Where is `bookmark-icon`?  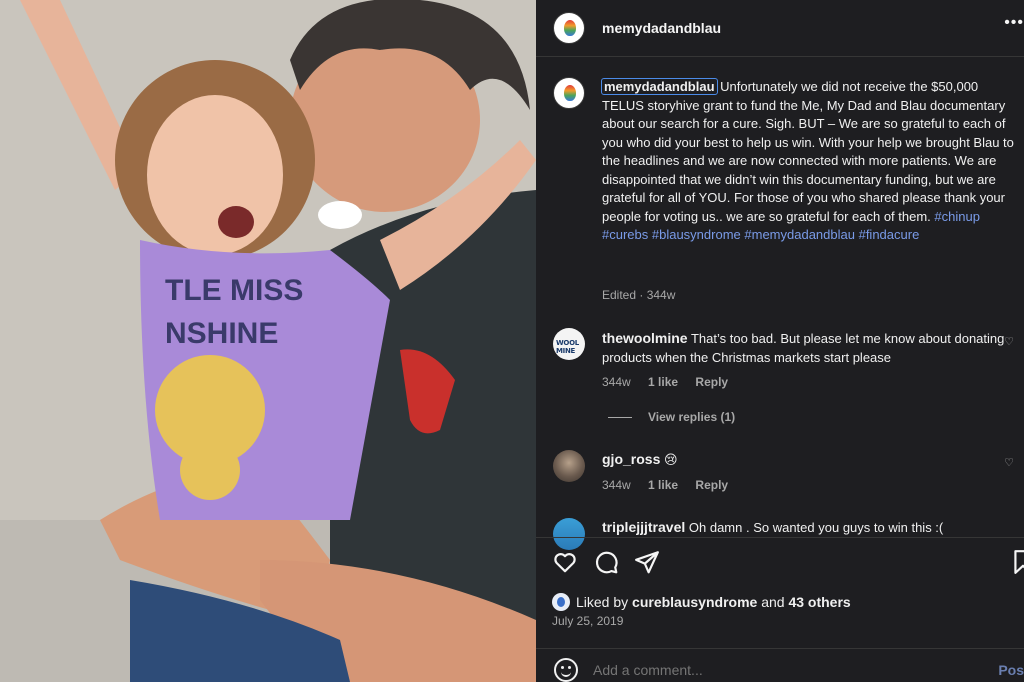 bookmark-icon is located at coordinates (1019, 562).